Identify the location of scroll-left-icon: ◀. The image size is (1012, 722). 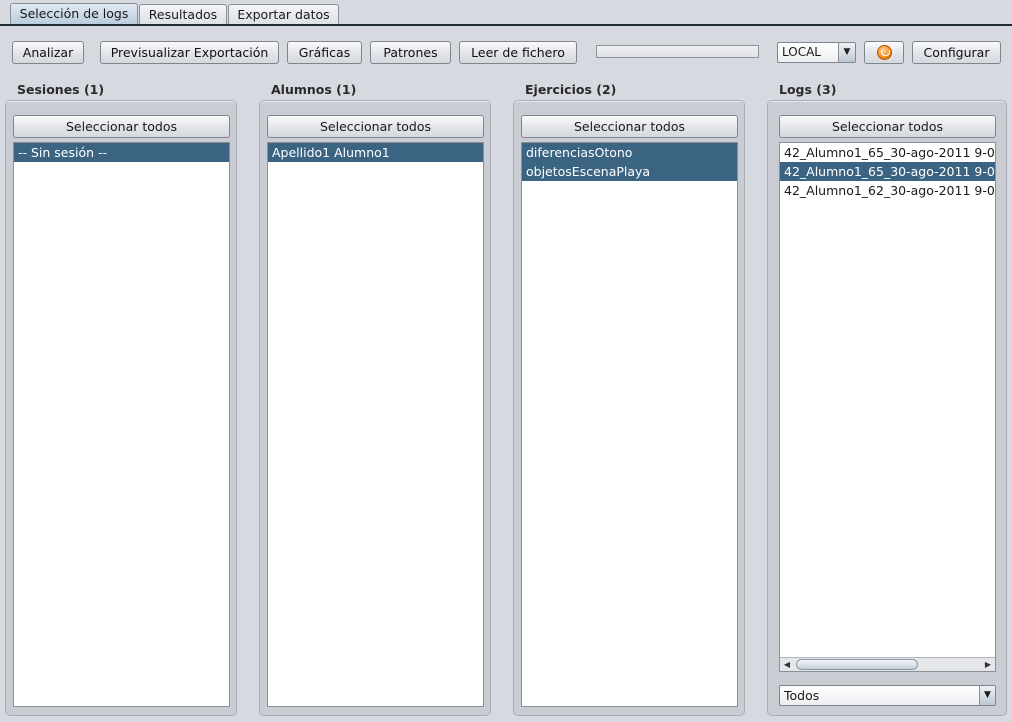
(787, 664).